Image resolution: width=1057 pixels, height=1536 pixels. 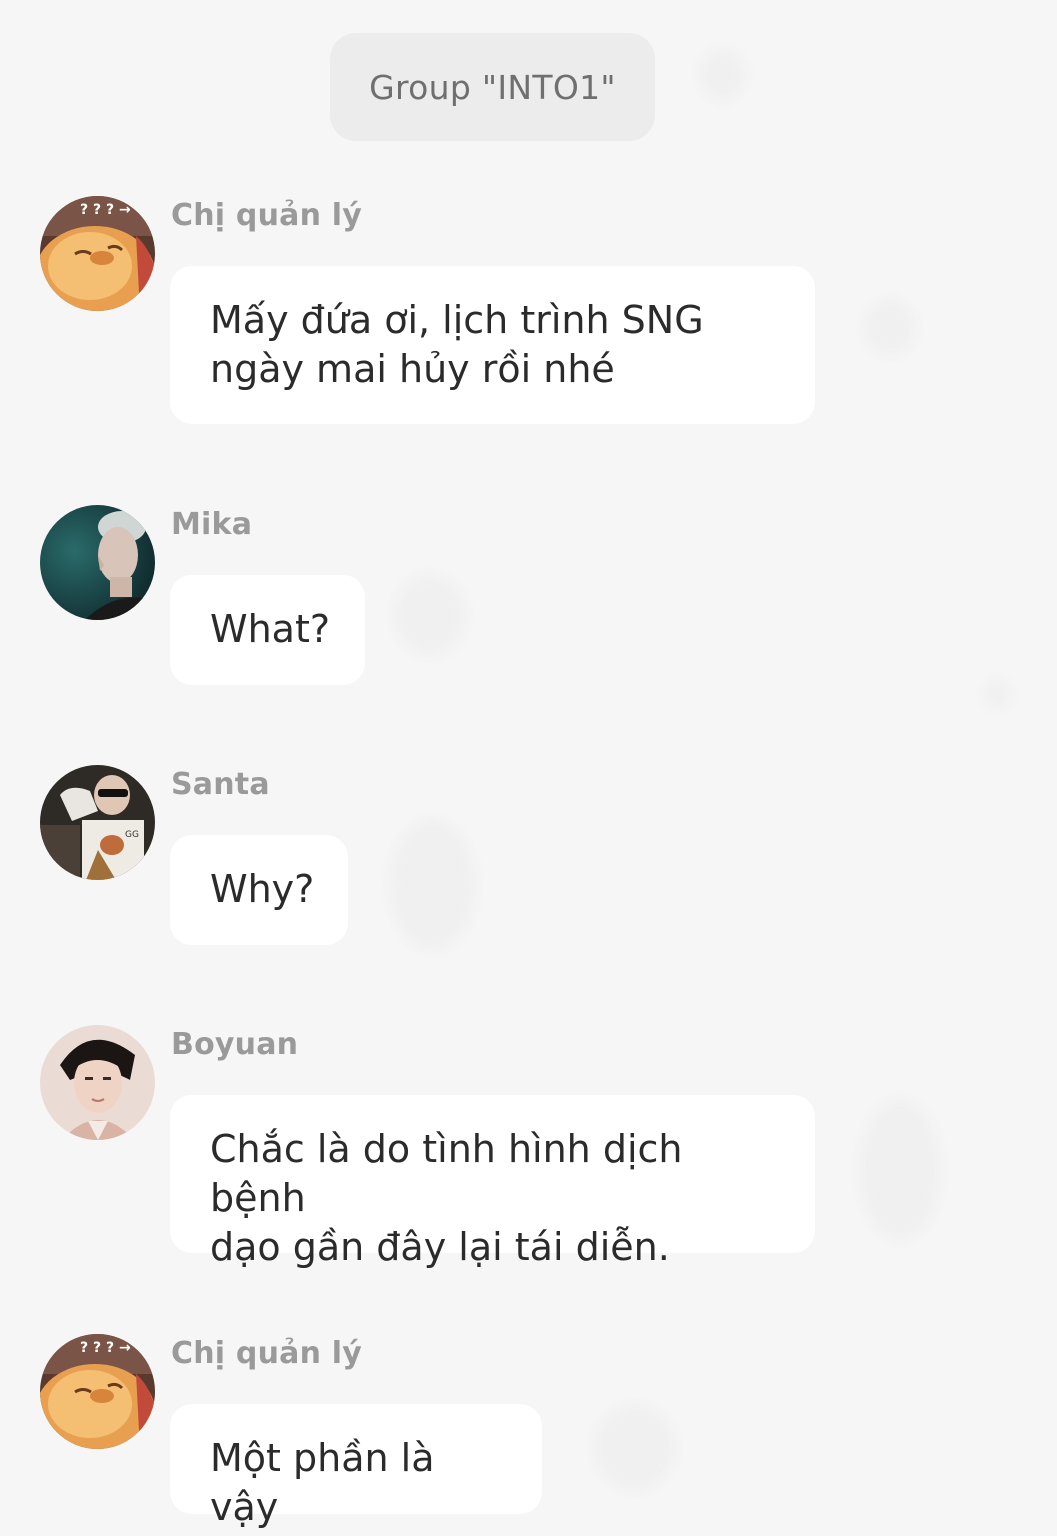 I want to click on santa-avatar: GG, so click(x=97, y=822).